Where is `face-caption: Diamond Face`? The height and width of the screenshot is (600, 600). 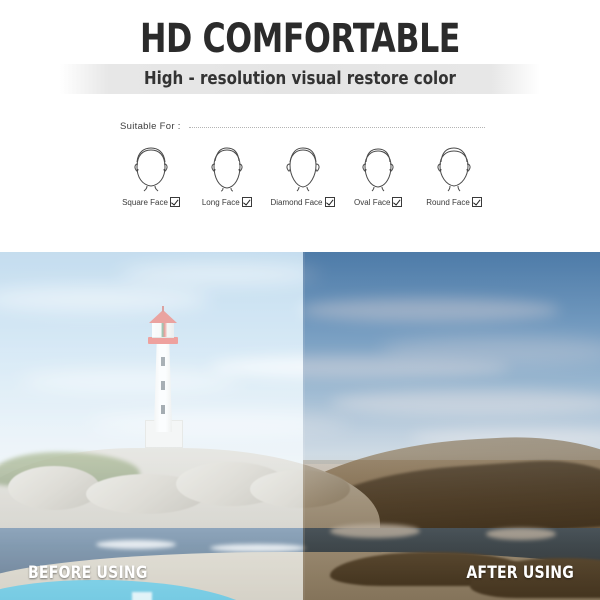 face-caption: Diamond Face is located at coordinates (302, 202).